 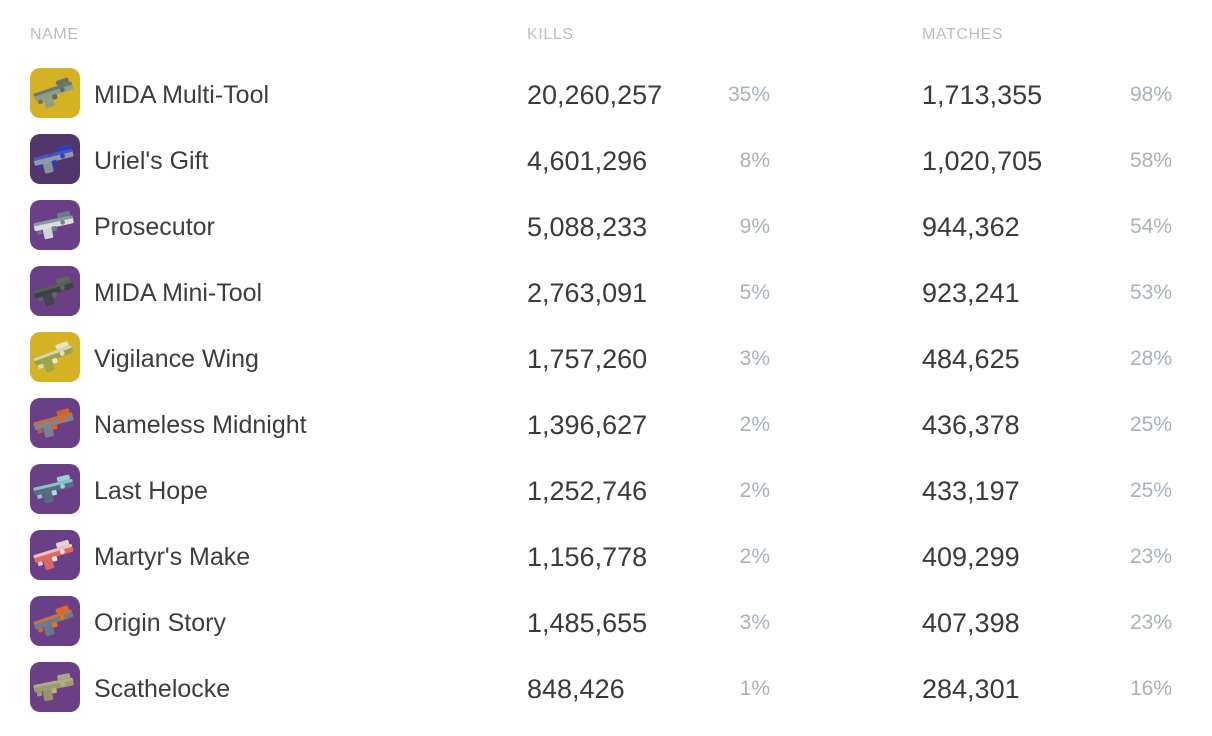 I want to click on weapon-icon-mida-multi-tool, so click(x=55, y=93).